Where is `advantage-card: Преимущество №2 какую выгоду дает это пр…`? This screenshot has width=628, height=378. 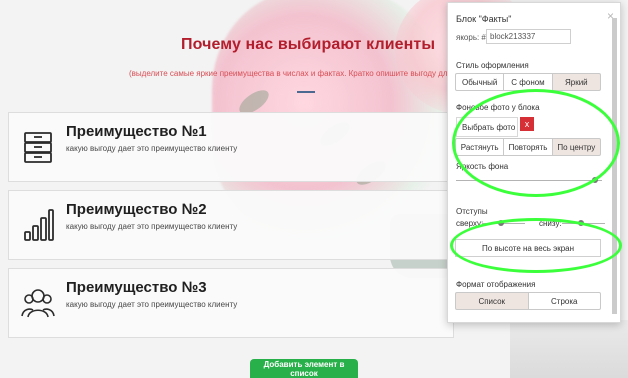
advantage-card: Преимущество №2 какую выгоду дает это пр… is located at coordinates (231, 225).